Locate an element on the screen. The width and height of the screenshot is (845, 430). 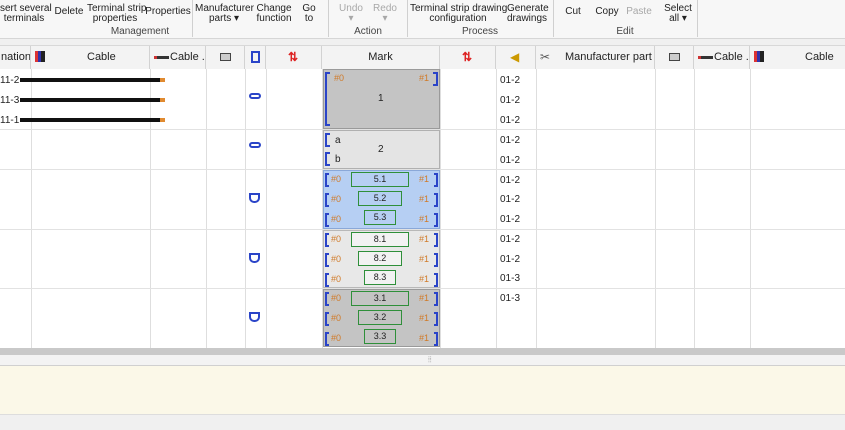
level-a-label: a is located at coordinates (338, 140).